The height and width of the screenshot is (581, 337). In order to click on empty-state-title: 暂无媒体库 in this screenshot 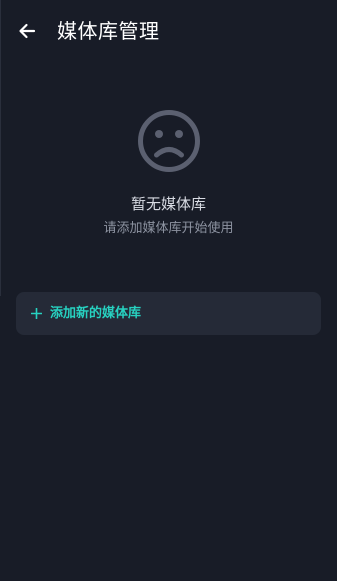, I will do `click(168, 204)`.